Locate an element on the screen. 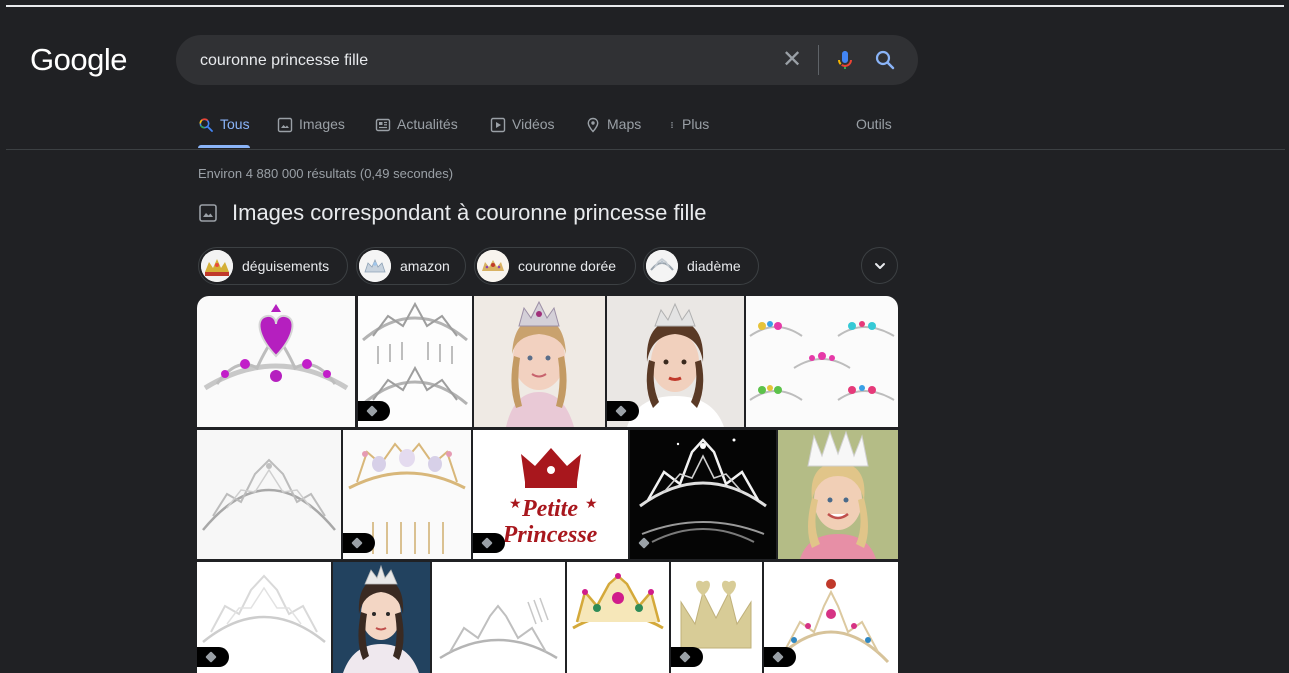 This screenshot has width=1289, height=673. video-icon is located at coordinates (498, 125).